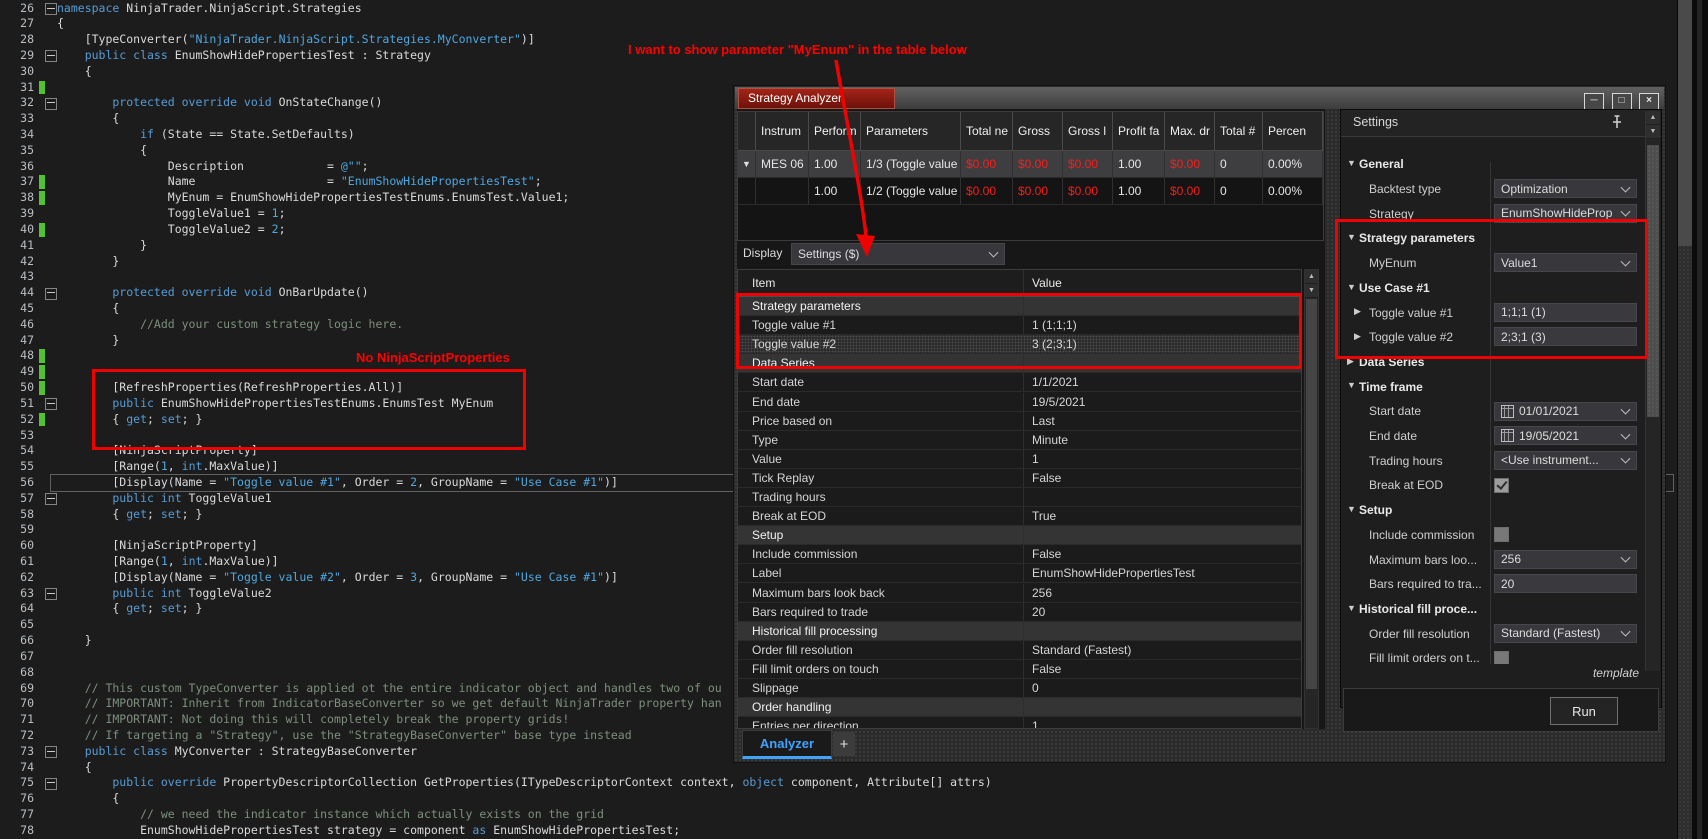 Image resolution: width=1708 pixels, height=839 pixels. What do you see at coordinates (911, 131) in the screenshot?
I see `grid-column-header: Parameters` at bounding box center [911, 131].